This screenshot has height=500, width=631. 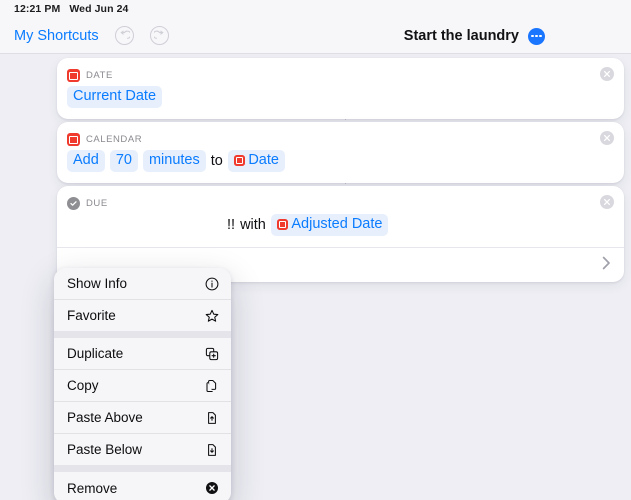 What do you see at coordinates (97, 283) in the screenshot?
I see `menu-item-label: Show Info` at bounding box center [97, 283].